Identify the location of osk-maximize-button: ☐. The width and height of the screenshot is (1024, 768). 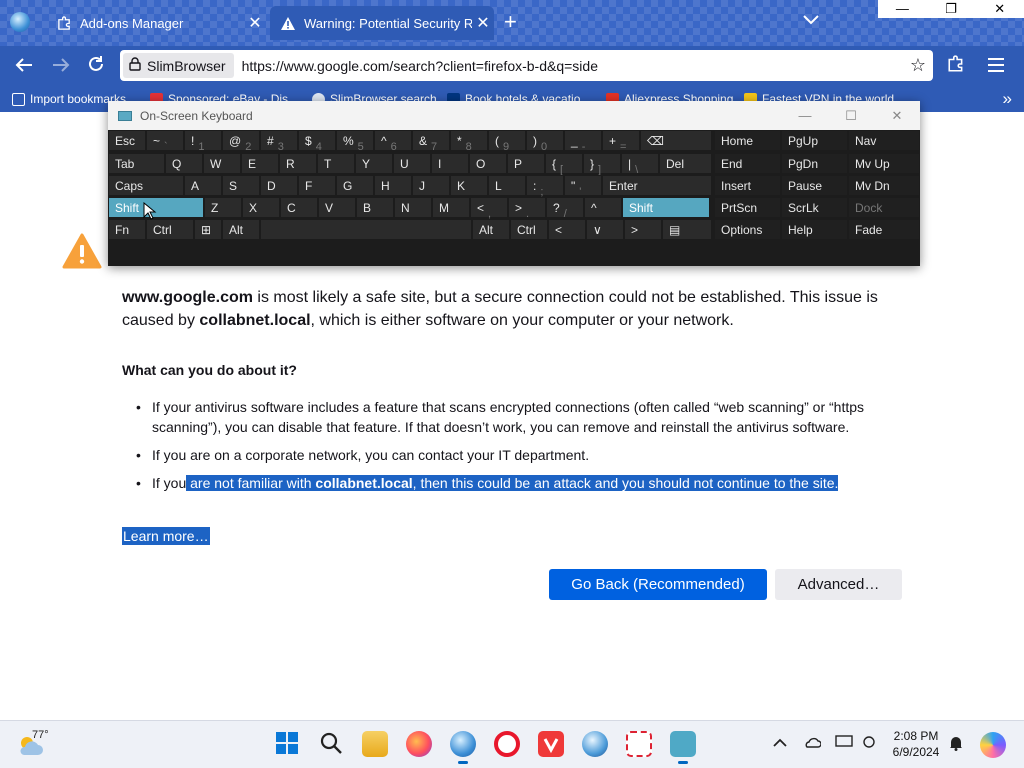
(851, 116).